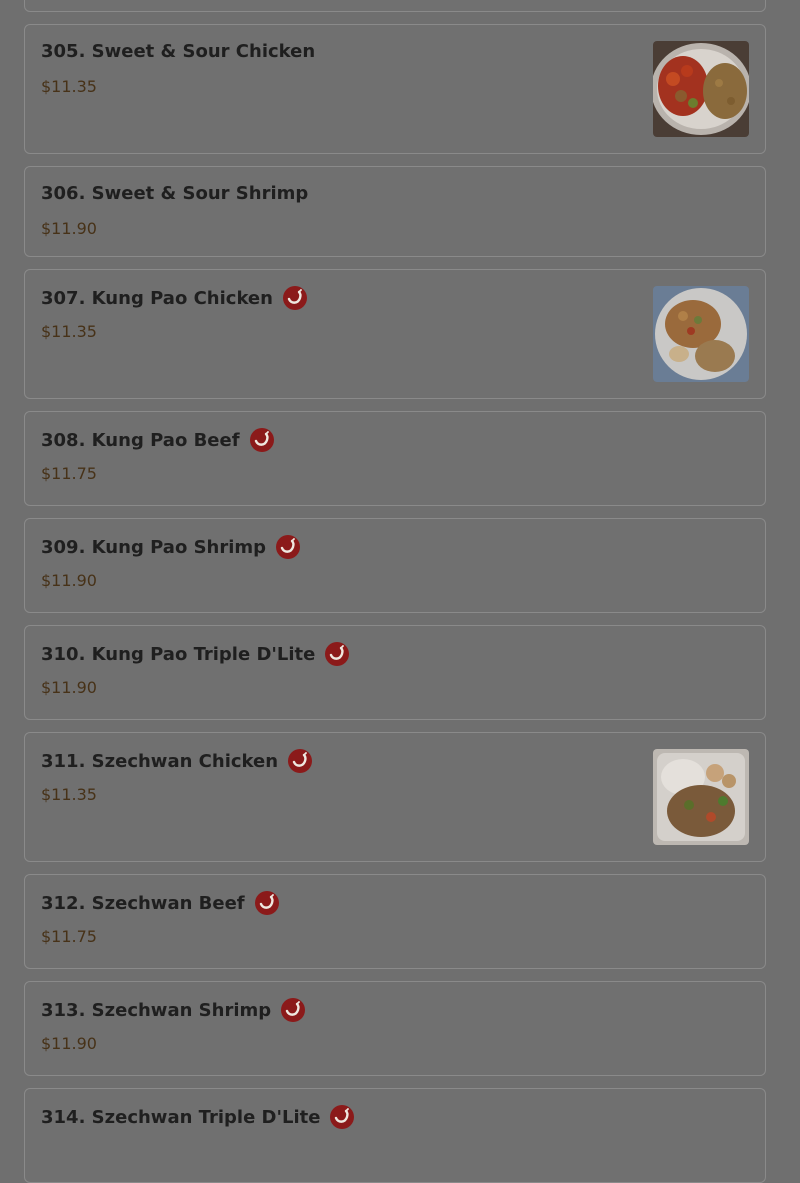 This screenshot has width=800, height=1183. Describe the element at coordinates (701, 334) in the screenshot. I see `kung-pao-chicken-photo` at that location.